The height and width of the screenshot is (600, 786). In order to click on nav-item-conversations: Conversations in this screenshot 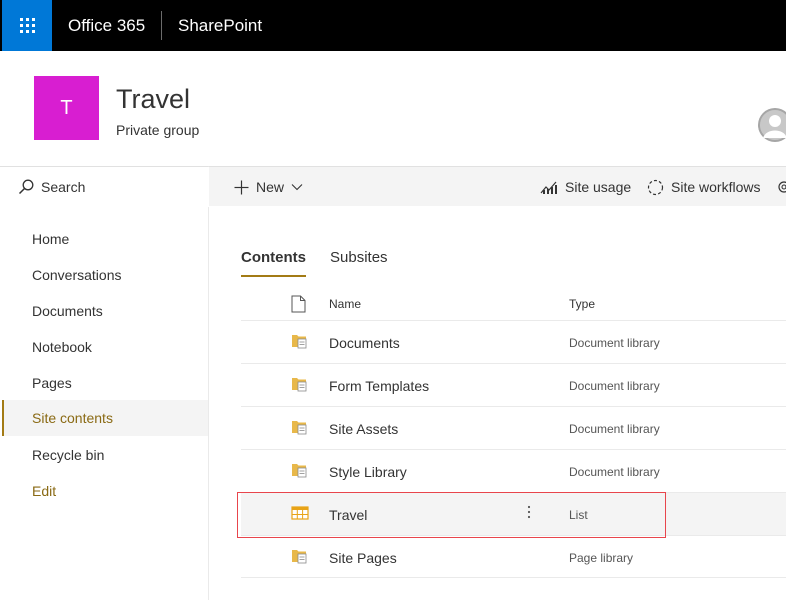, I will do `click(105, 275)`.